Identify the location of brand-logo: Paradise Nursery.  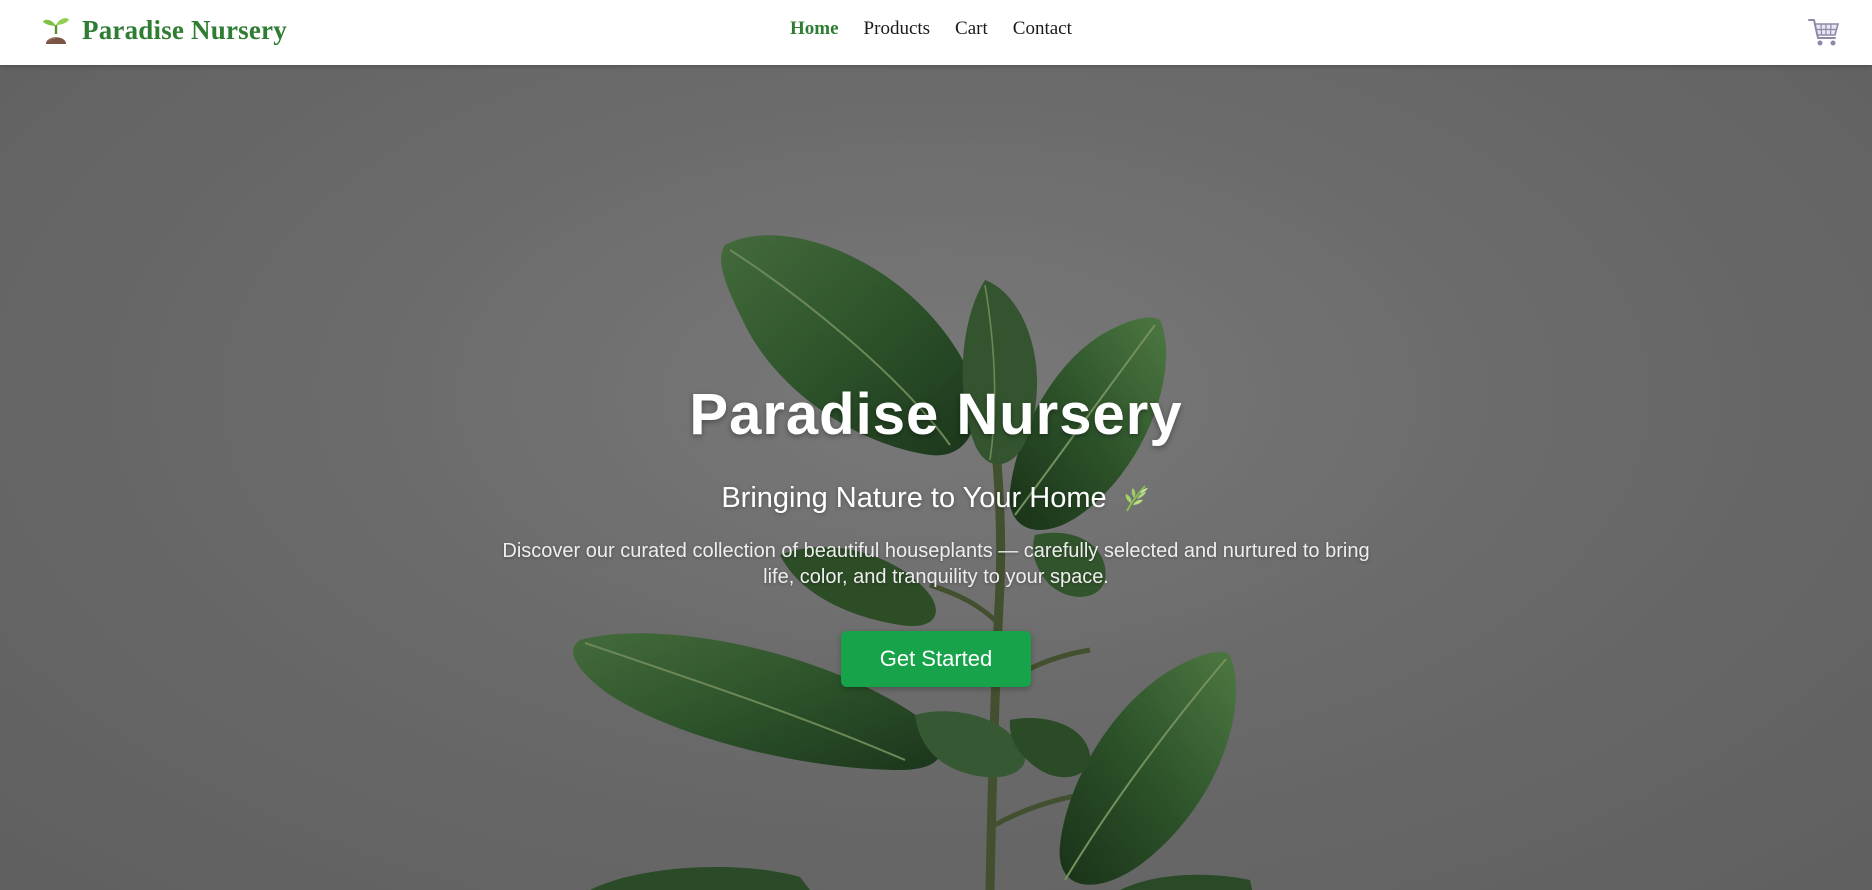
(163, 30).